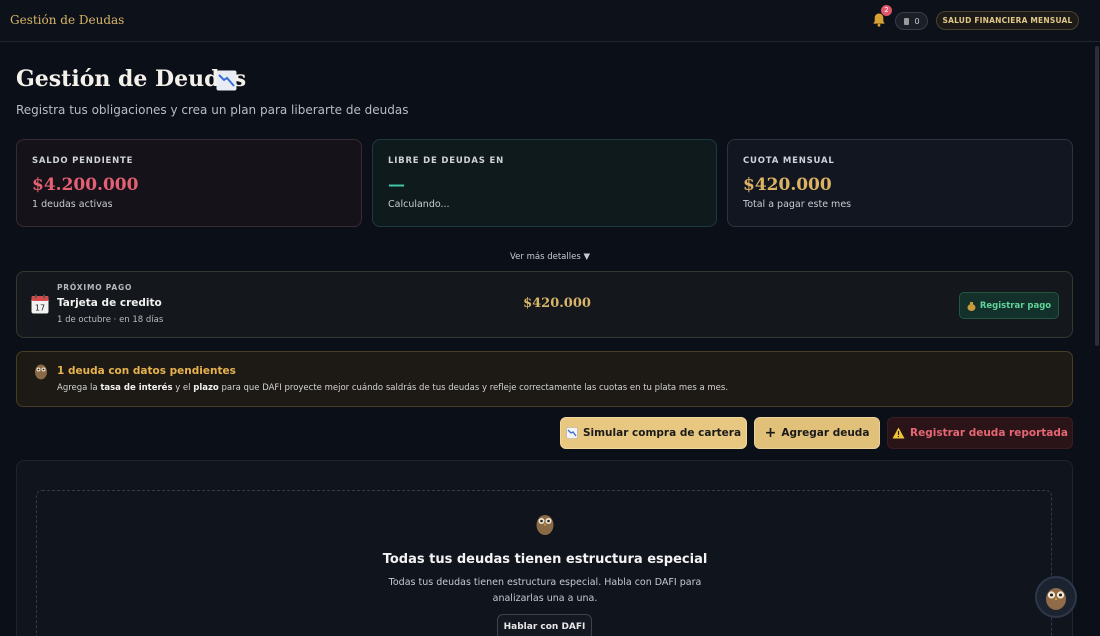 Image resolution: width=1100 pixels, height=636 pixels. What do you see at coordinates (544, 625) in the screenshot?
I see `talk-to-dafi-button: Hablar con DAFI` at bounding box center [544, 625].